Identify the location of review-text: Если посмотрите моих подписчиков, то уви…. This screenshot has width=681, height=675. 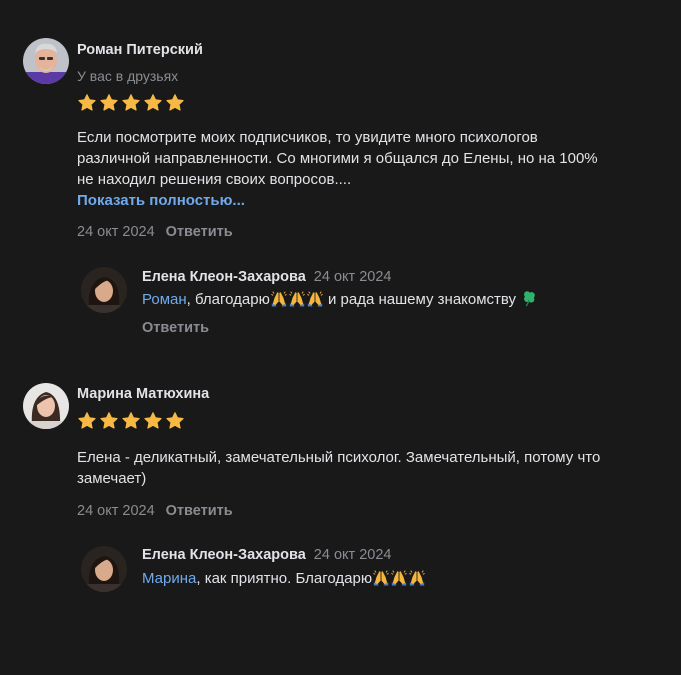
(337, 169).